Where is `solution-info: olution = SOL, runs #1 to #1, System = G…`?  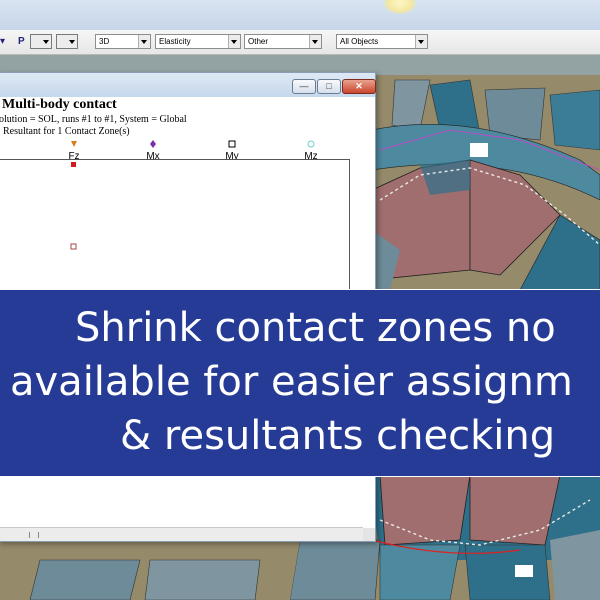
solution-info: olution = SOL, runs #1 to #1, System = G… is located at coordinates (93, 119).